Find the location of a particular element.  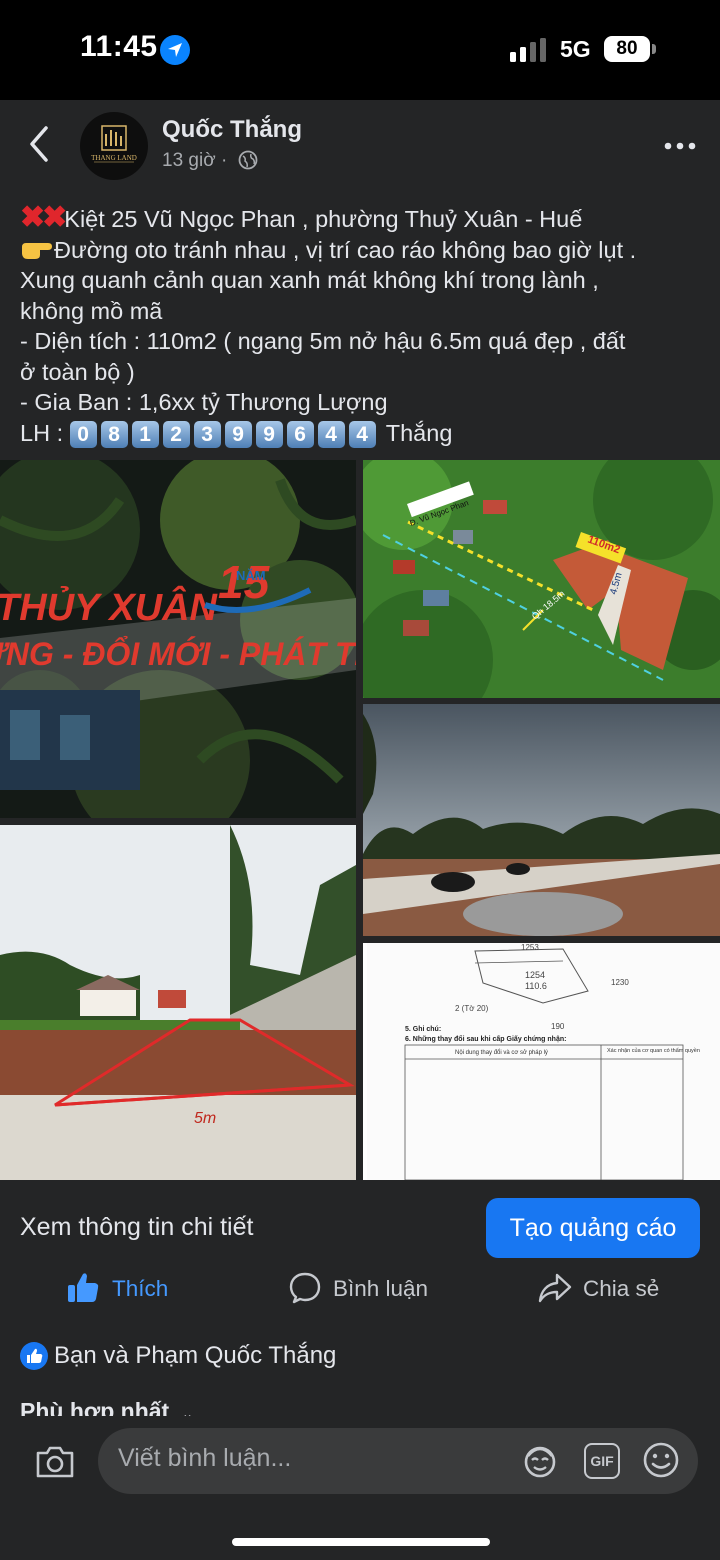

create-ad-button: Tạo quảng cáo is located at coordinates (593, 1228).